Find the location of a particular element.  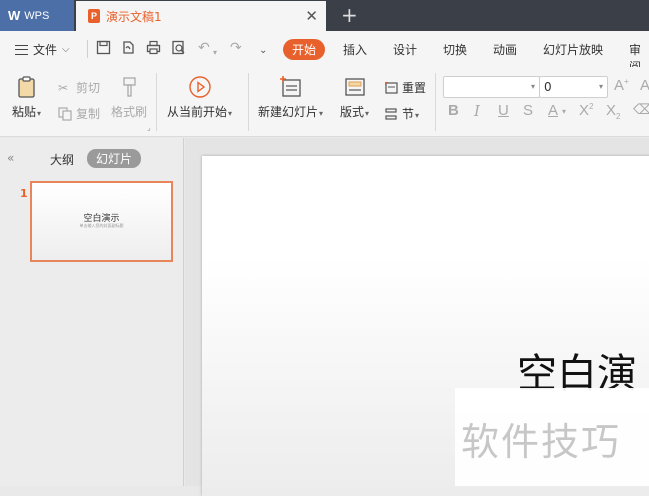

font-color-icon: A is located at coordinates (553, 110).